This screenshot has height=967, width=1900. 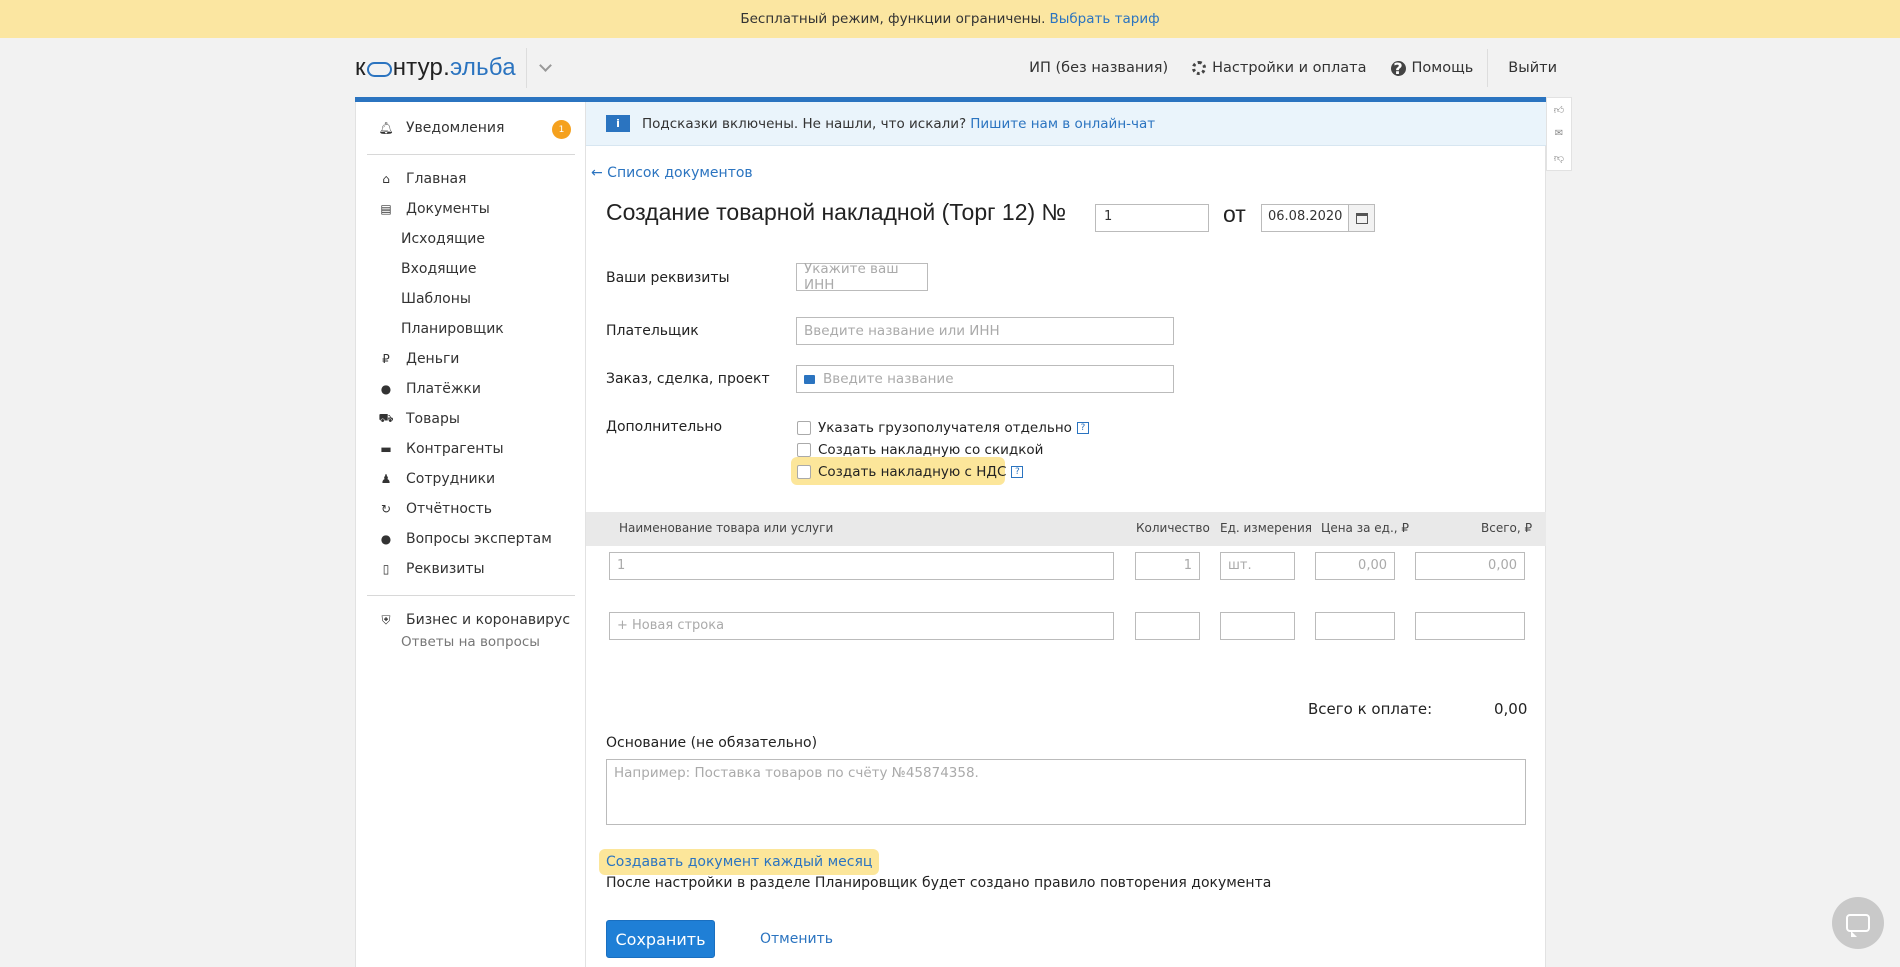 What do you see at coordinates (739, 862) in the screenshot?
I see `monthly-repeat-link: Создавать документ каждый месяц` at bounding box center [739, 862].